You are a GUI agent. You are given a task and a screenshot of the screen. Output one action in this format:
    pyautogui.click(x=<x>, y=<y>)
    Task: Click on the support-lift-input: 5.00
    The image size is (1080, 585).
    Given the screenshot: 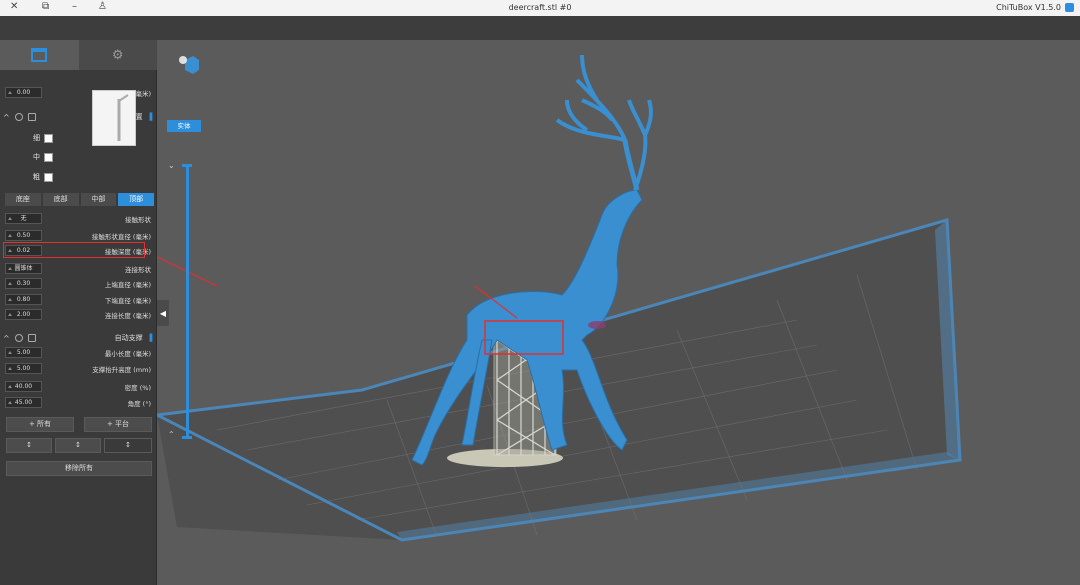 What is the action you would take?
    pyautogui.click(x=23, y=368)
    